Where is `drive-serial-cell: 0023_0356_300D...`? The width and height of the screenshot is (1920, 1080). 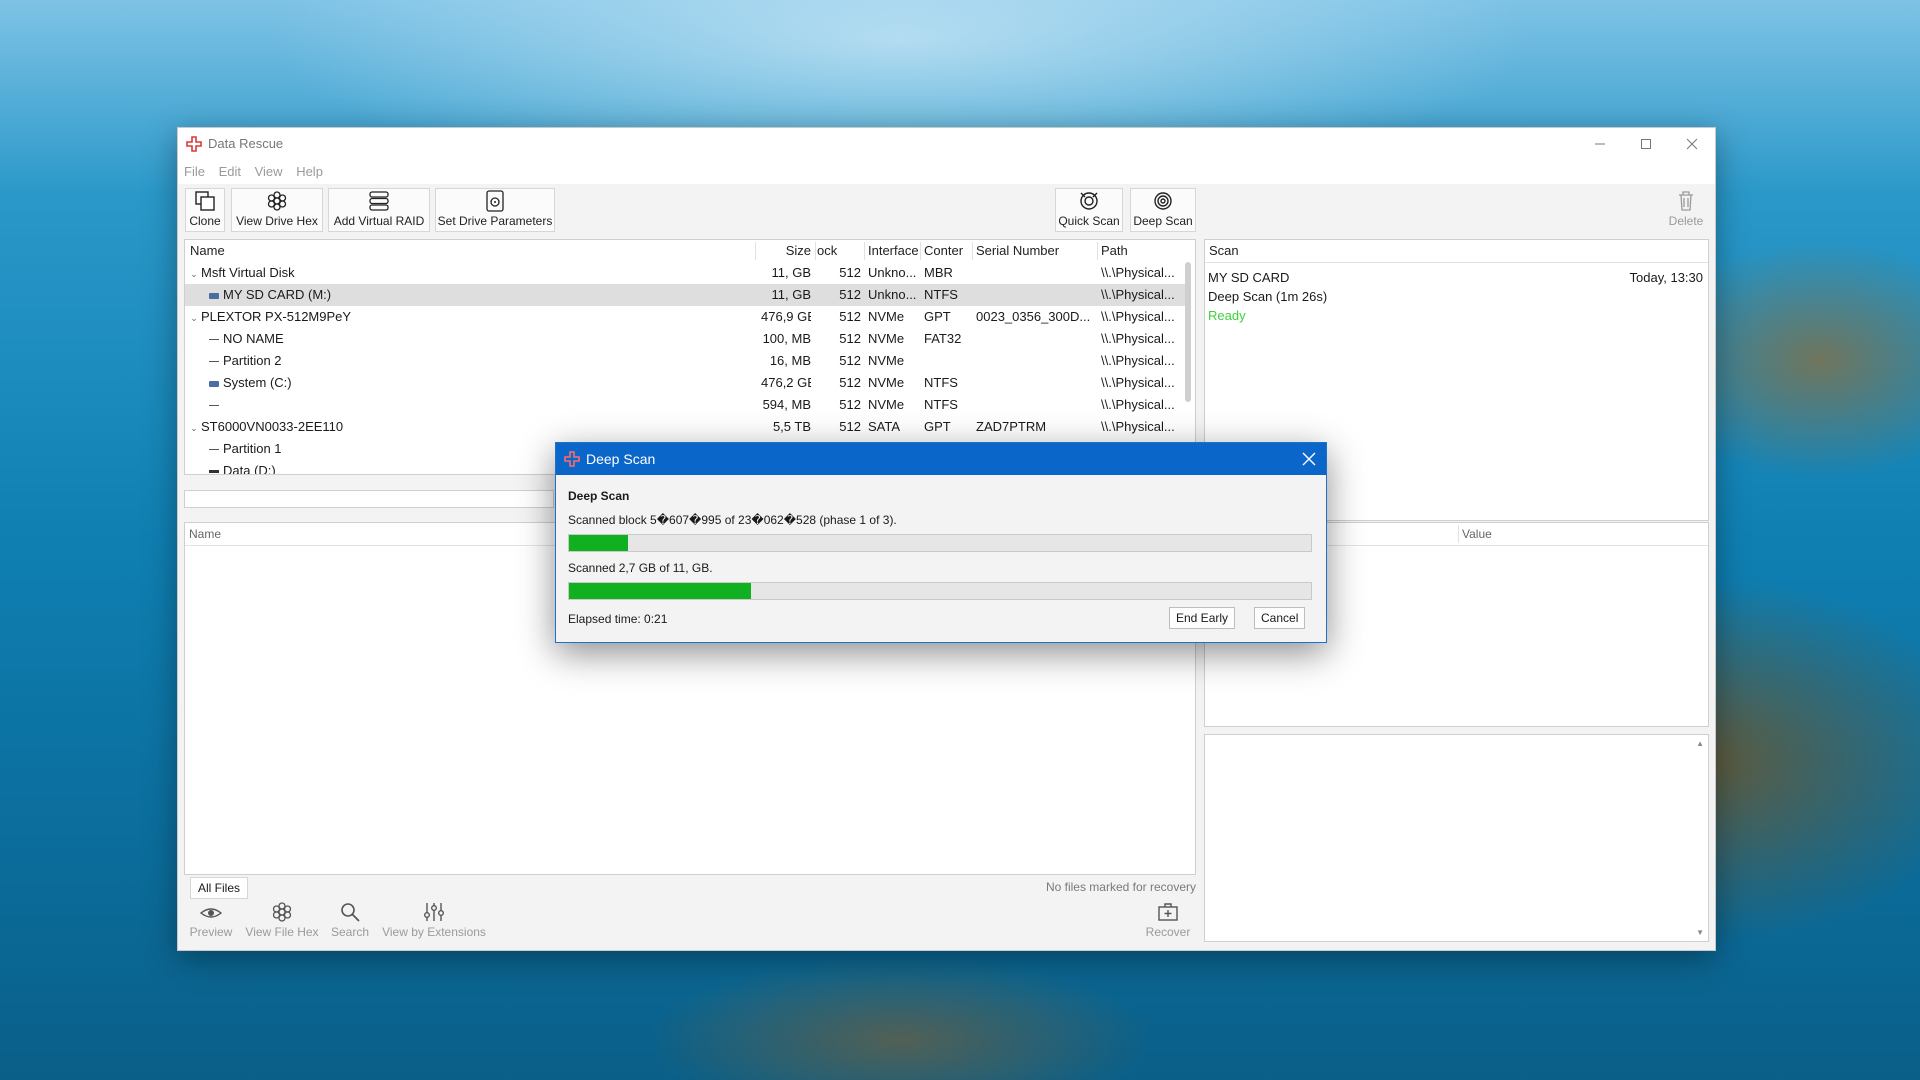 drive-serial-cell: 0023_0356_300D... is located at coordinates (1033, 316).